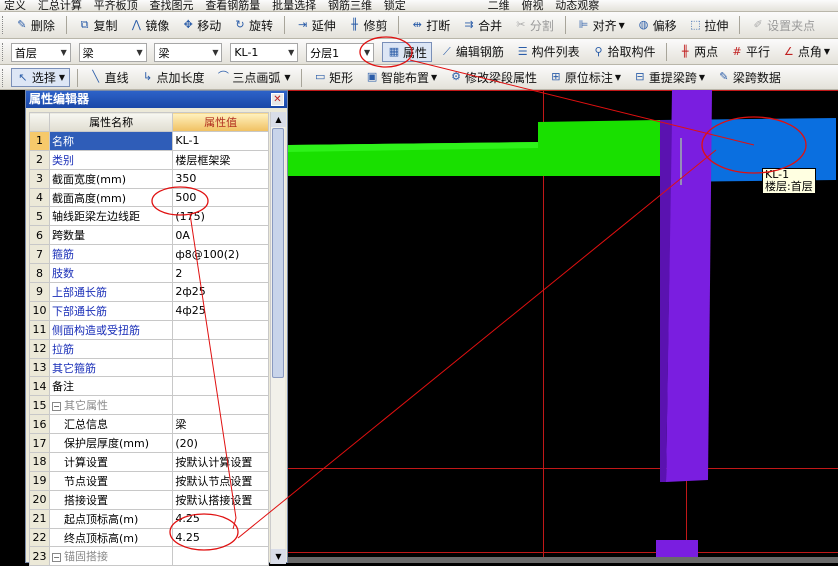  What do you see at coordinates (149, 273) in the screenshot?
I see `property-row: 8 肢数 2` at bounding box center [149, 273].